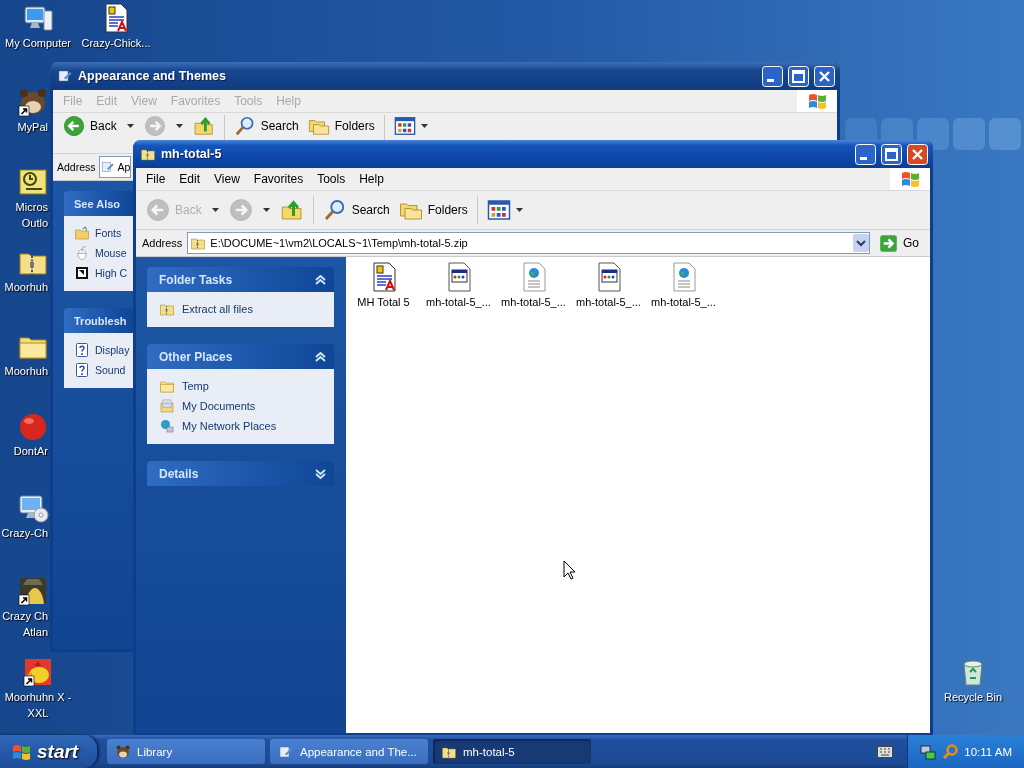 Image resolution: width=1024 pixels, height=768 pixels. Describe the element at coordinates (24, 533) in the screenshot. I see `icon-label: Crazy-Ch` at that location.